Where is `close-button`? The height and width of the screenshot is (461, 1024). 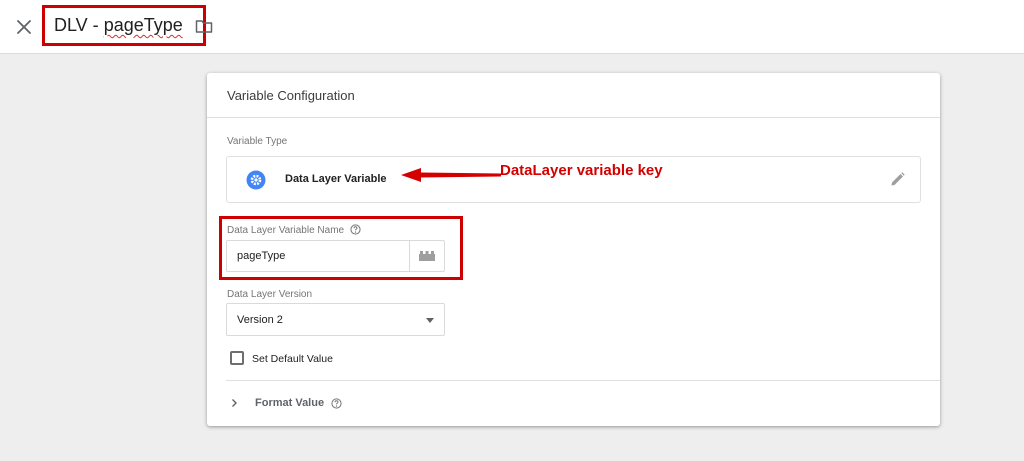
close-button is located at coordinates (24, 27).